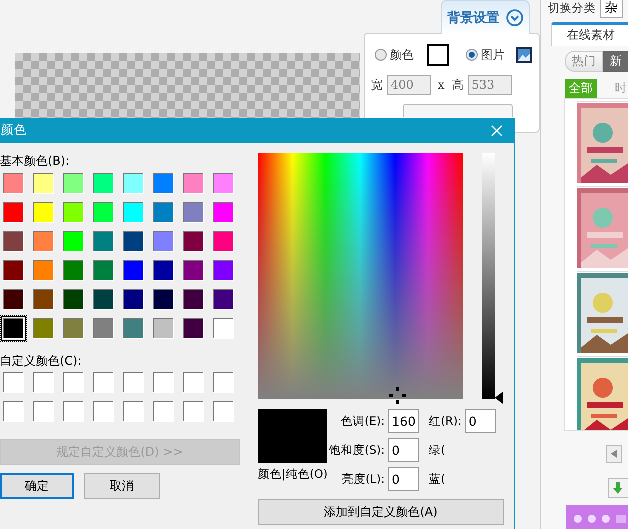 Image resolution: width=628 pixels, height=529 pixels. I want to click on field-label: 红(R):, so click(445, 421).